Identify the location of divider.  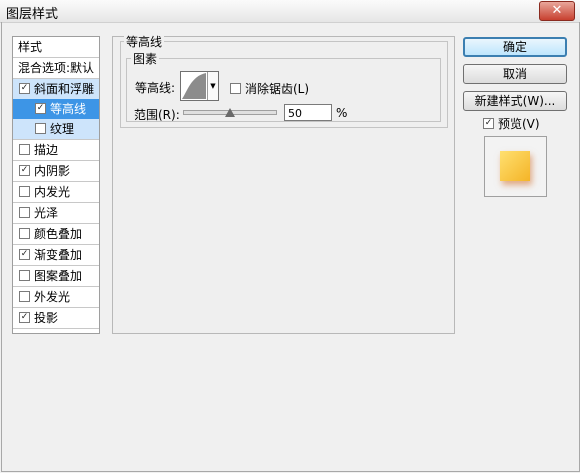
(56, 328).